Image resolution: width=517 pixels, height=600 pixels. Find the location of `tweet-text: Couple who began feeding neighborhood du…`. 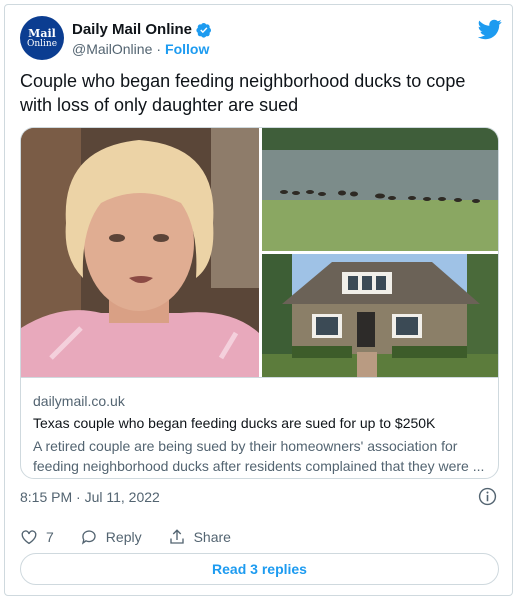

tweet-text: Couple who began feeding neighborhood du… is located at coordinates (243, 93).